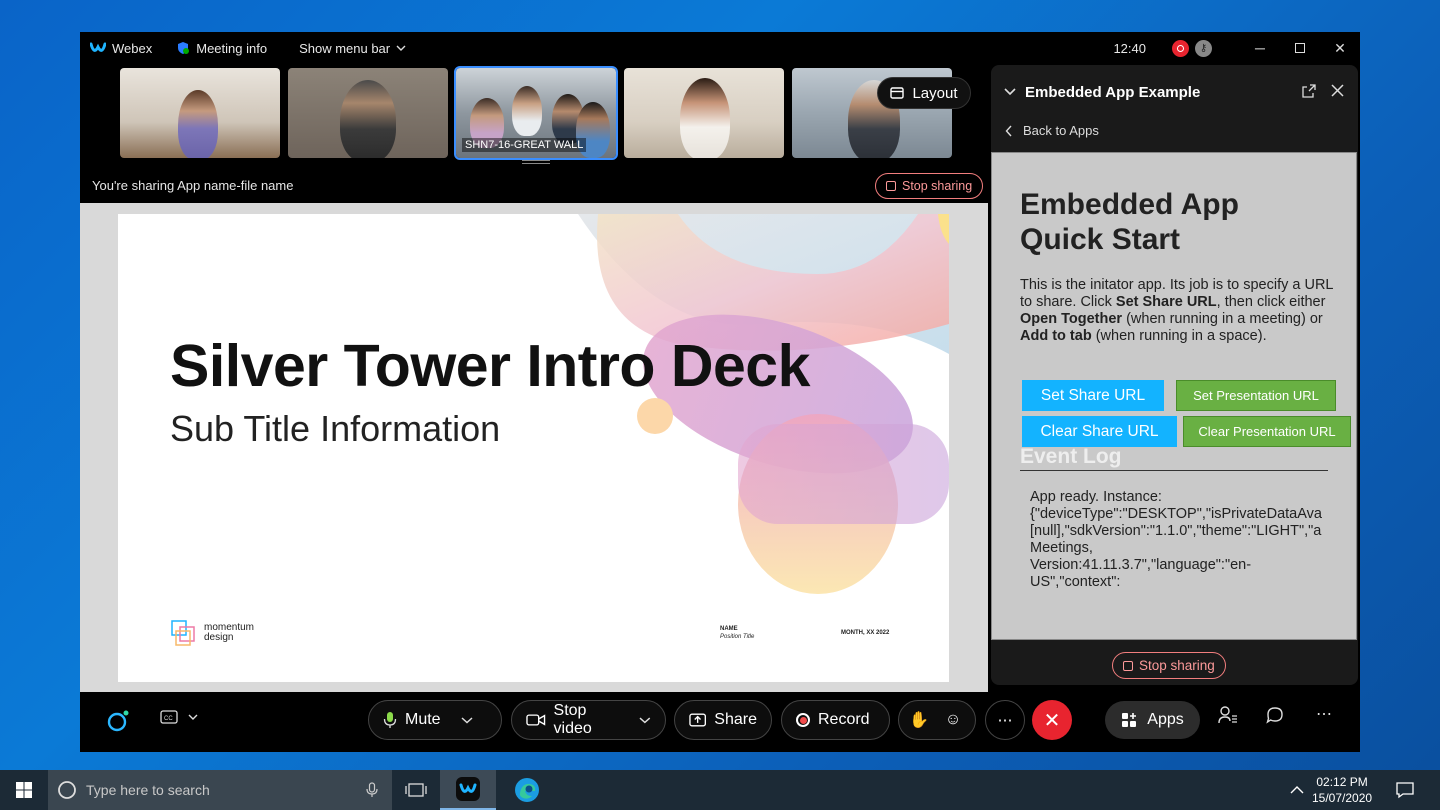 The height and width of the screenshot is (810, 1440). I want to click on collapse-chevron-icon, so click(1010, 92).